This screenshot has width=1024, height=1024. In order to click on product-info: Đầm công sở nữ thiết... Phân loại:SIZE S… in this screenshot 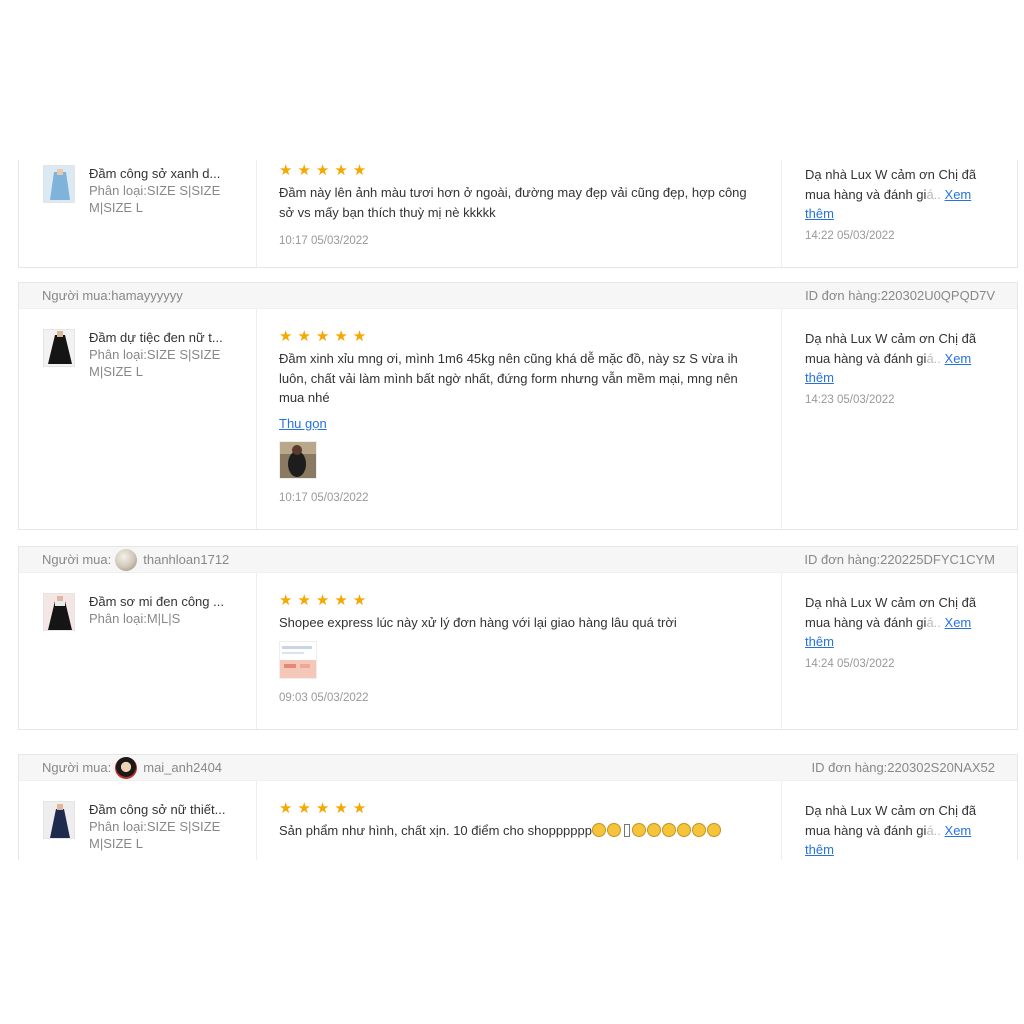, I will do `click(160, 826)`.